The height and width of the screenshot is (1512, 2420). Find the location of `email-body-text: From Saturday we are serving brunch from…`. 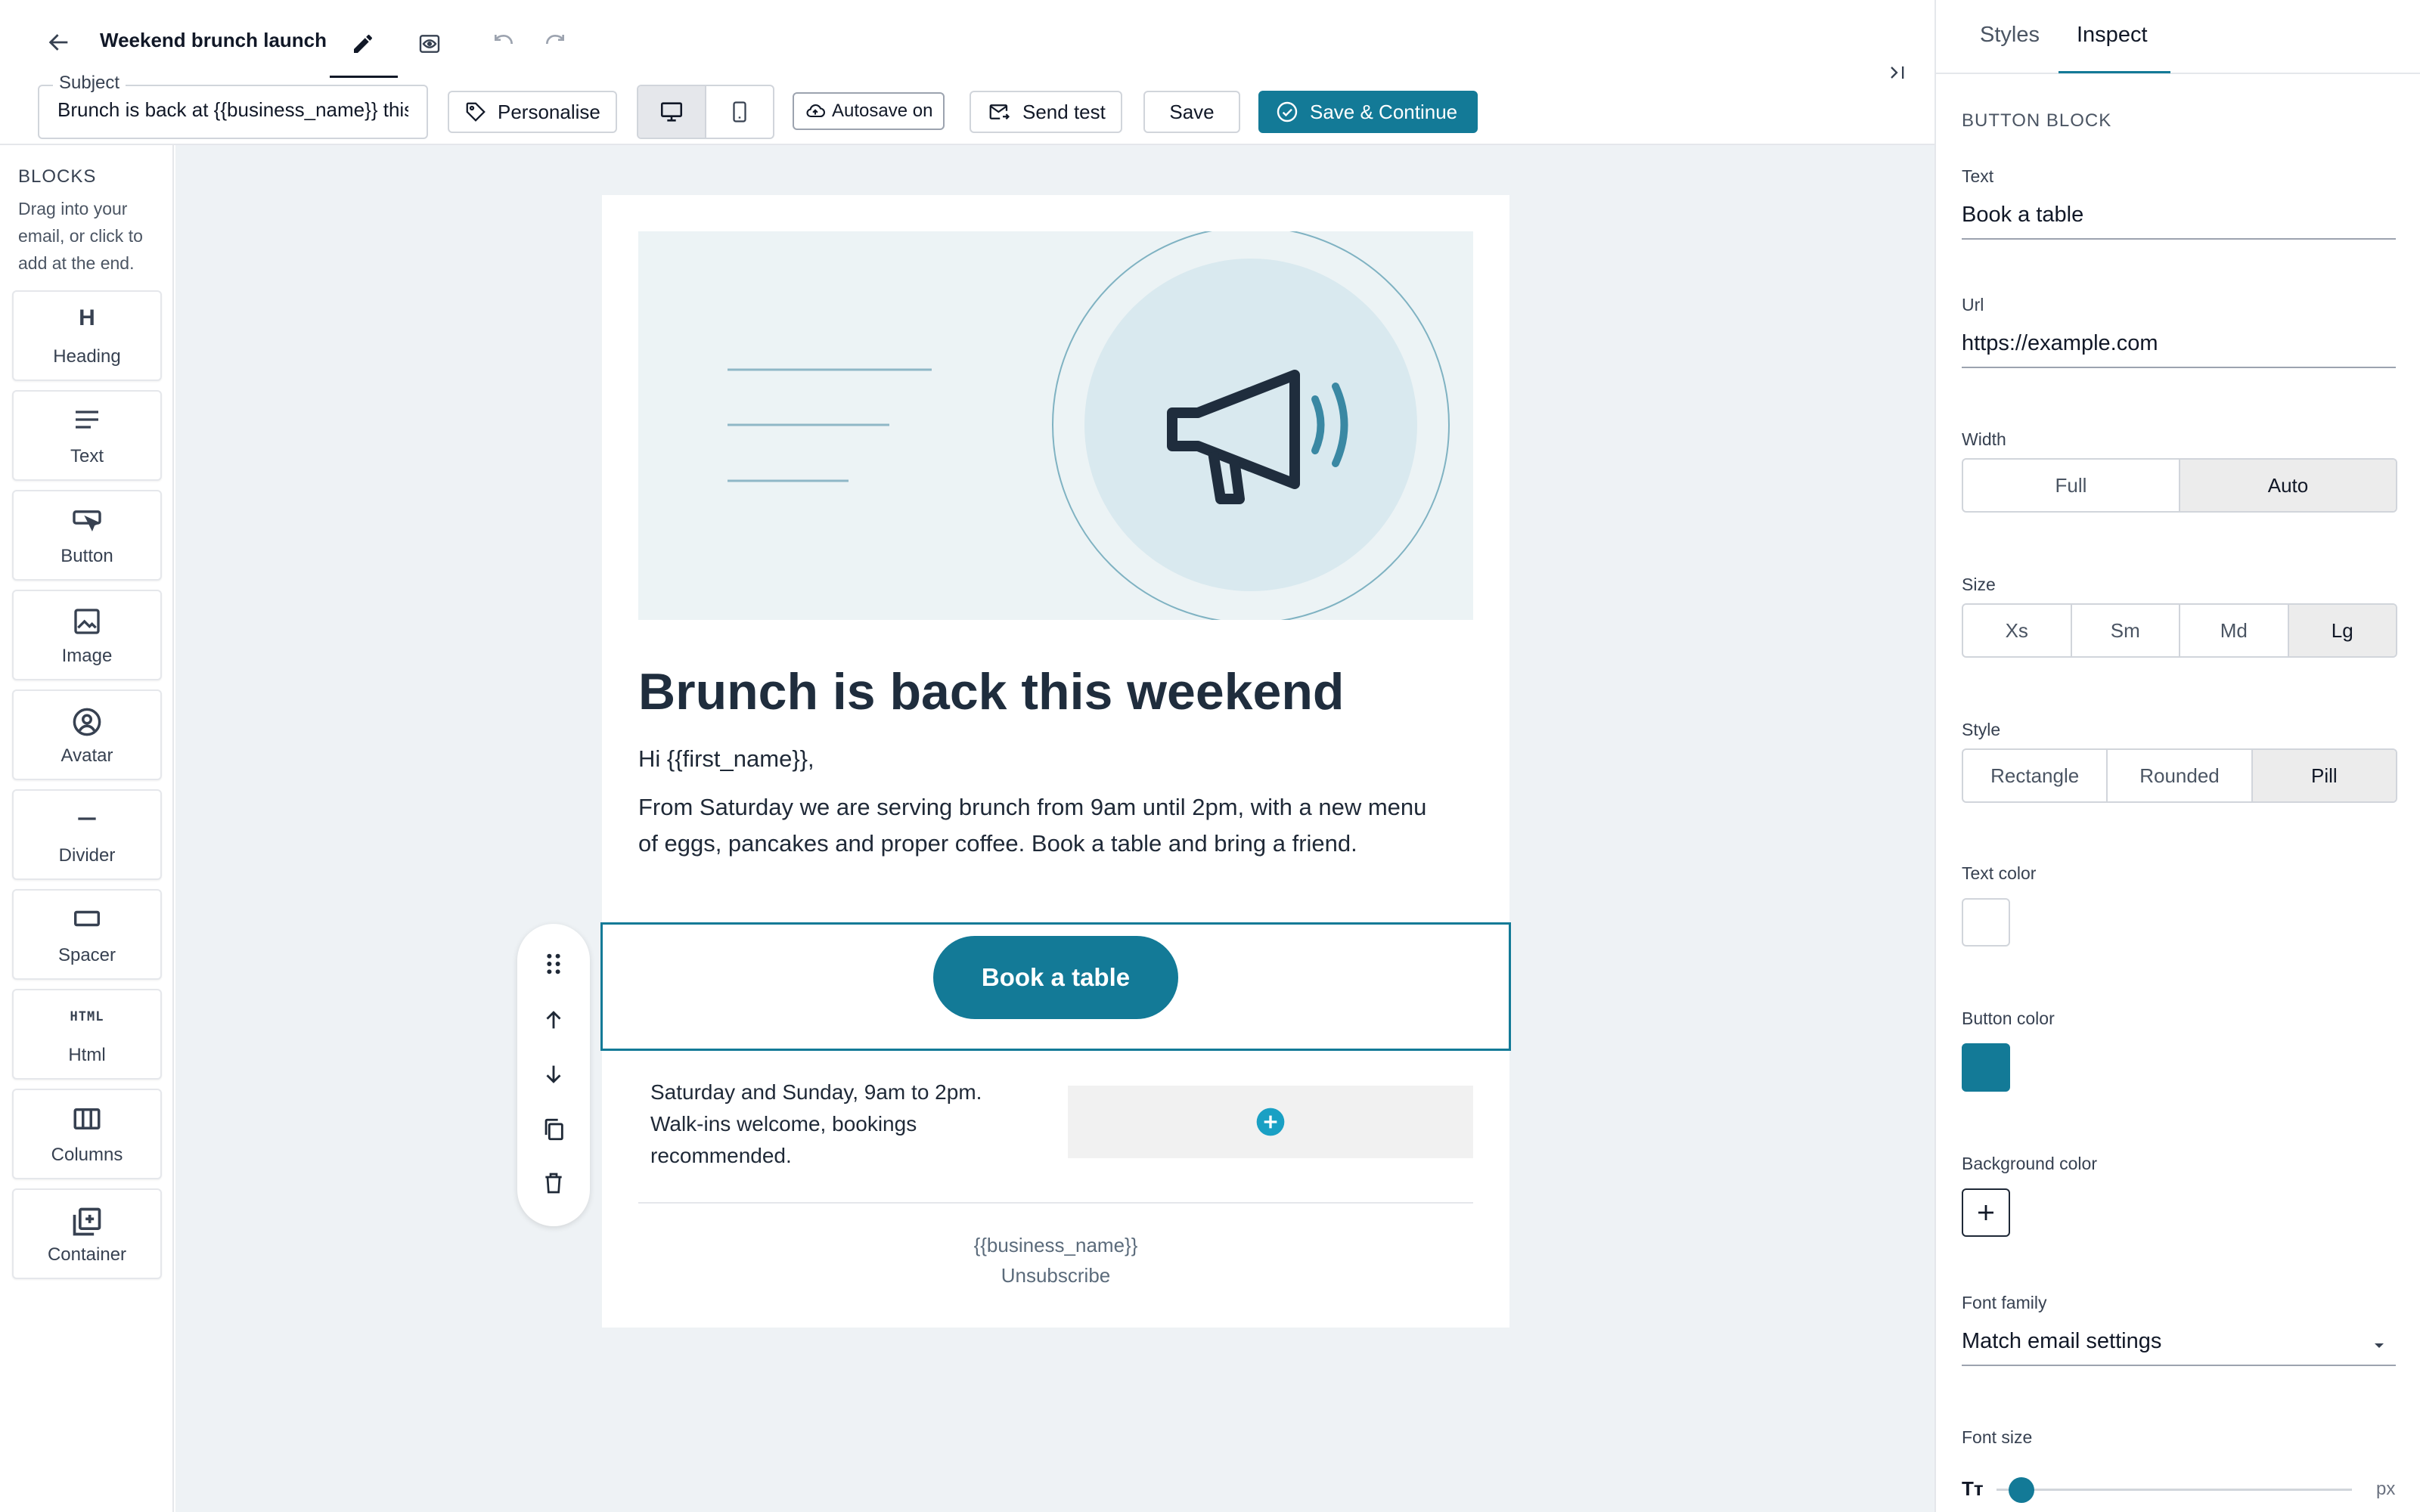

email-body-text: From Saturday we are serving brunch from… is located at coordinates (1039, 826).